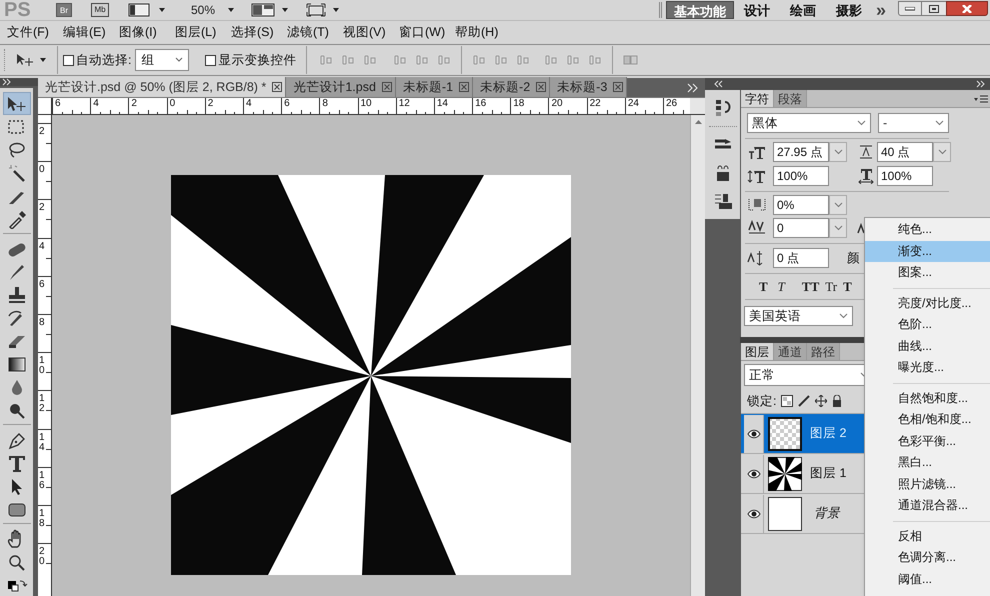  Describe the element at coordinates (18, 10) in the screenshot. I see `app-logo: PS` at that location.